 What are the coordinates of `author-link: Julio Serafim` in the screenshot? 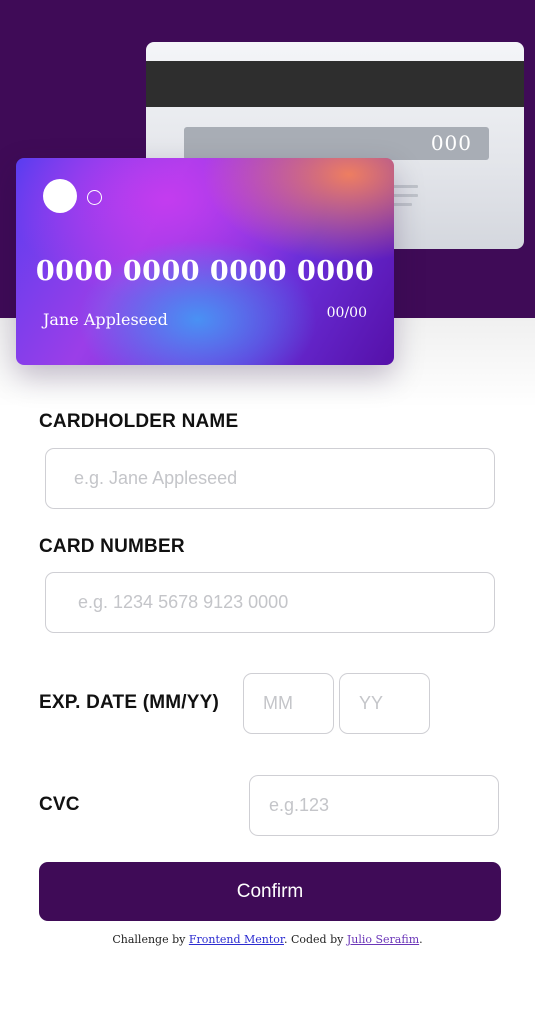 It's located at (383, 939).